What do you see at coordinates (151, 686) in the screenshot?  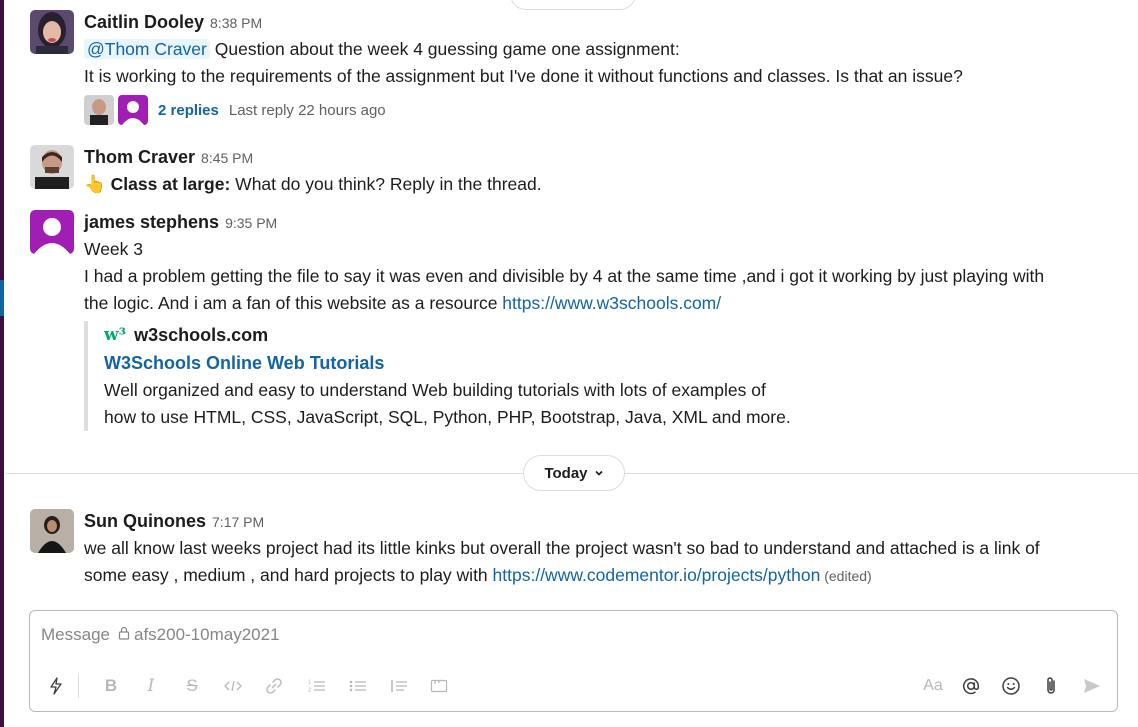 I see `italic-icon: I` at bounding box center [151, 686].